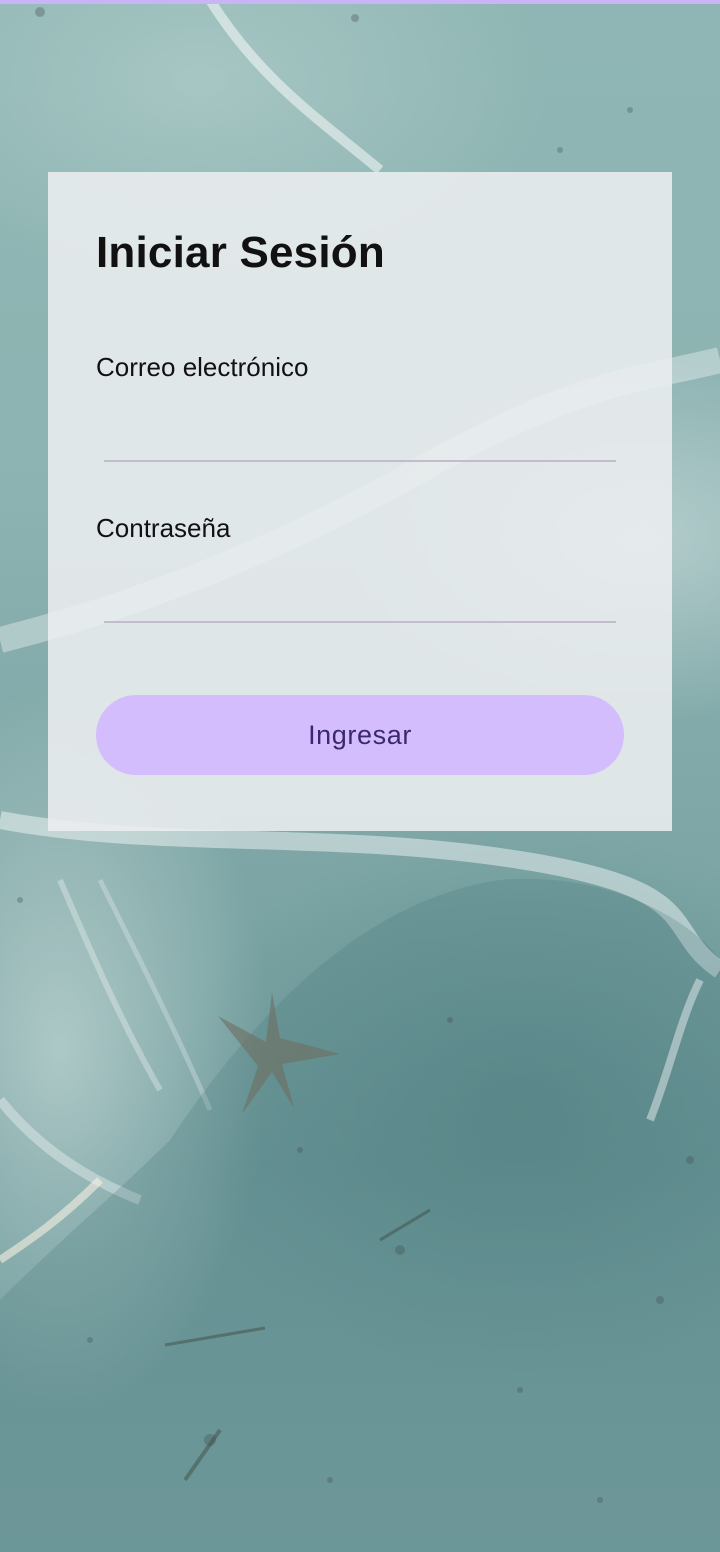  Describe the element at coordinates (202, 367) in the screenshot. I see `email-label: Correo electrónico` at that location.